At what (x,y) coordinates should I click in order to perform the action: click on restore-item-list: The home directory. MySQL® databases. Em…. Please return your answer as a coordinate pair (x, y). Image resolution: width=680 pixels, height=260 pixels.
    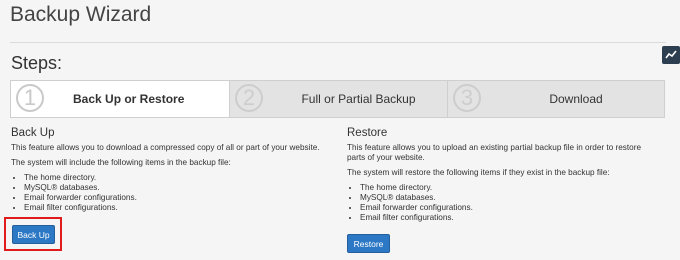
    Looking at the image, I should click on (502, 203).